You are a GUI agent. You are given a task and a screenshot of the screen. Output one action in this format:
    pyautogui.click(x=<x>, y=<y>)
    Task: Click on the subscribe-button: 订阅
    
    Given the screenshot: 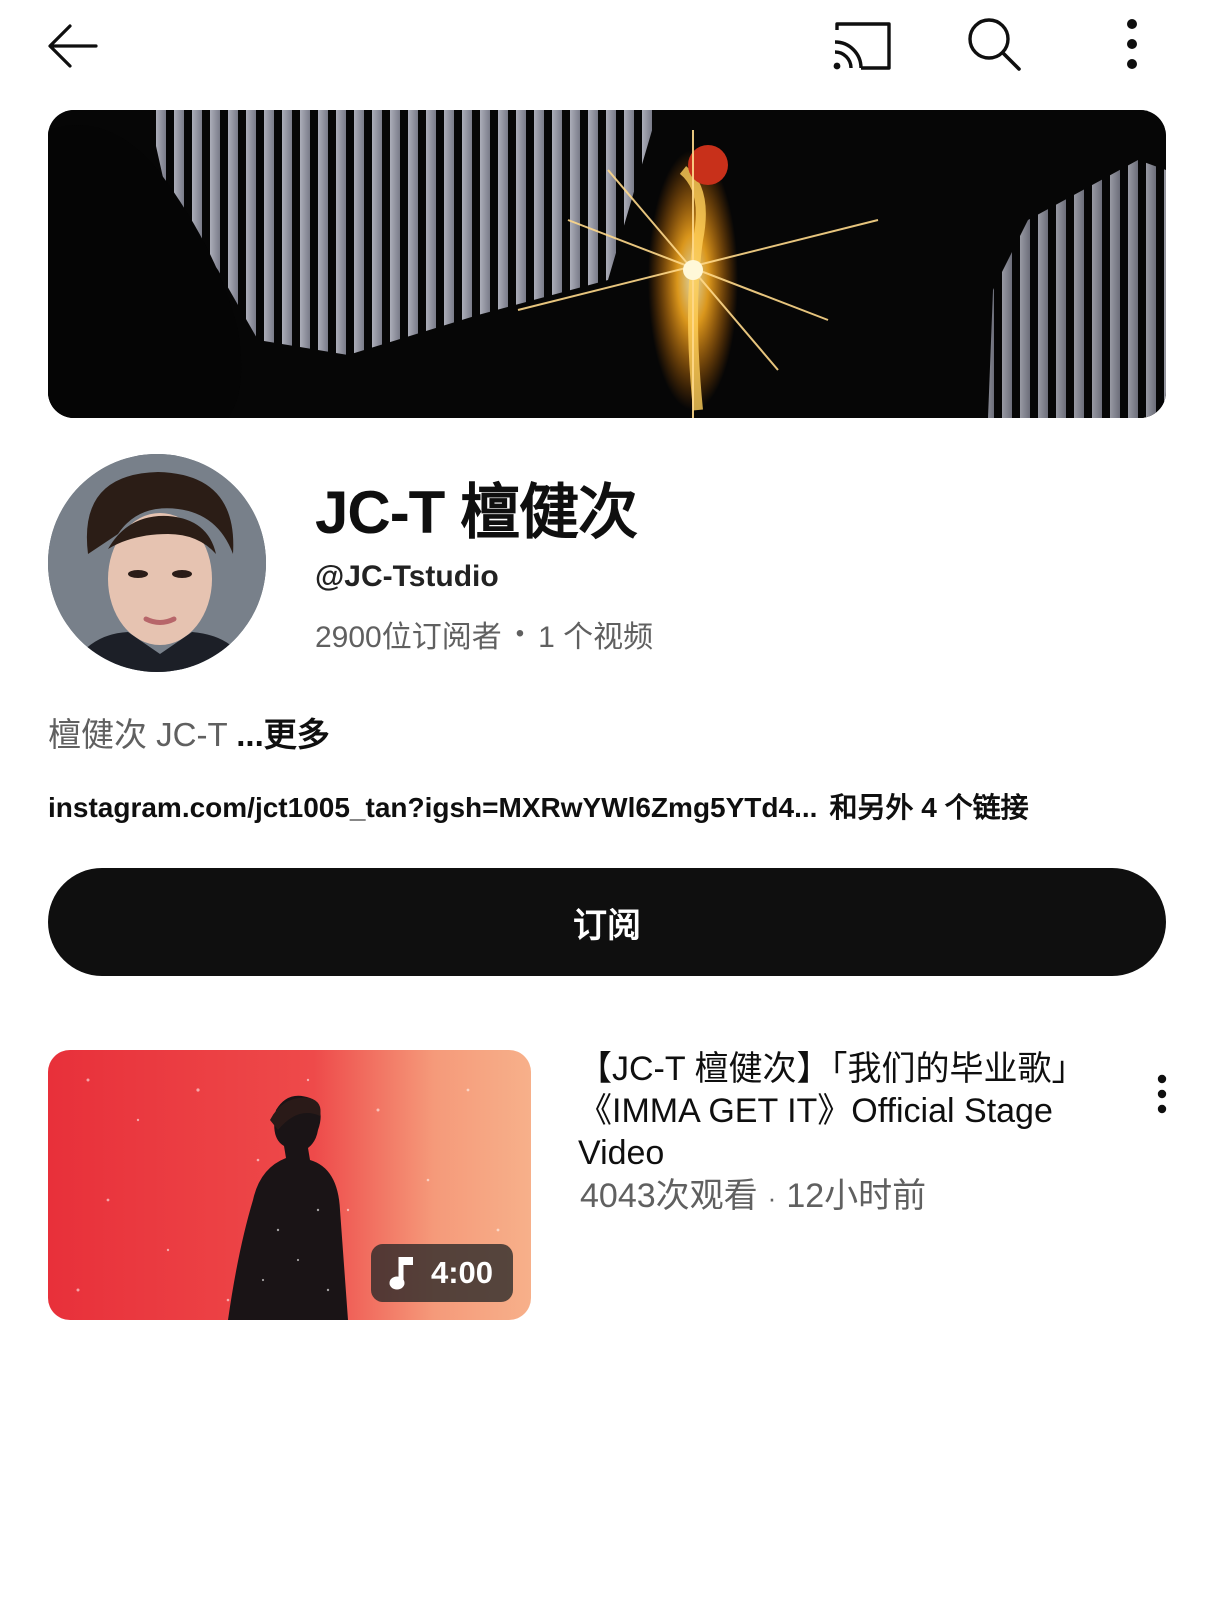 What is the action you would take?
    pyautogui.click(x=607, y=922)
    